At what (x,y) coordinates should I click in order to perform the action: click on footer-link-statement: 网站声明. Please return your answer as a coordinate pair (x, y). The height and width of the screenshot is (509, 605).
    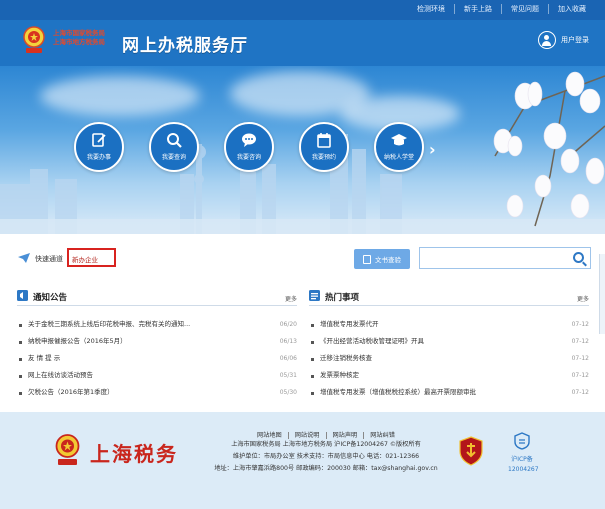
    Looking at the image, I should click on (344, 435).